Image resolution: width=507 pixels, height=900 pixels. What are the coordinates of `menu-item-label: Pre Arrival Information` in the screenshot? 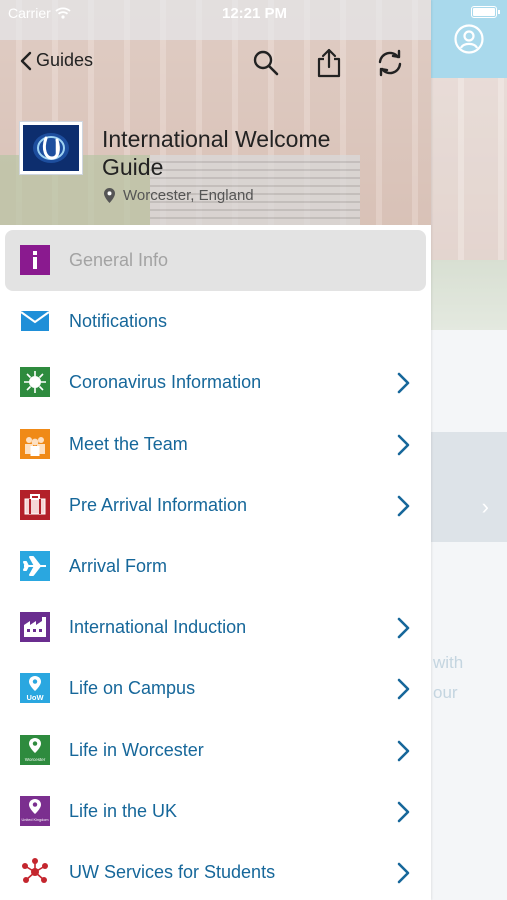 It's located at (158, 504).